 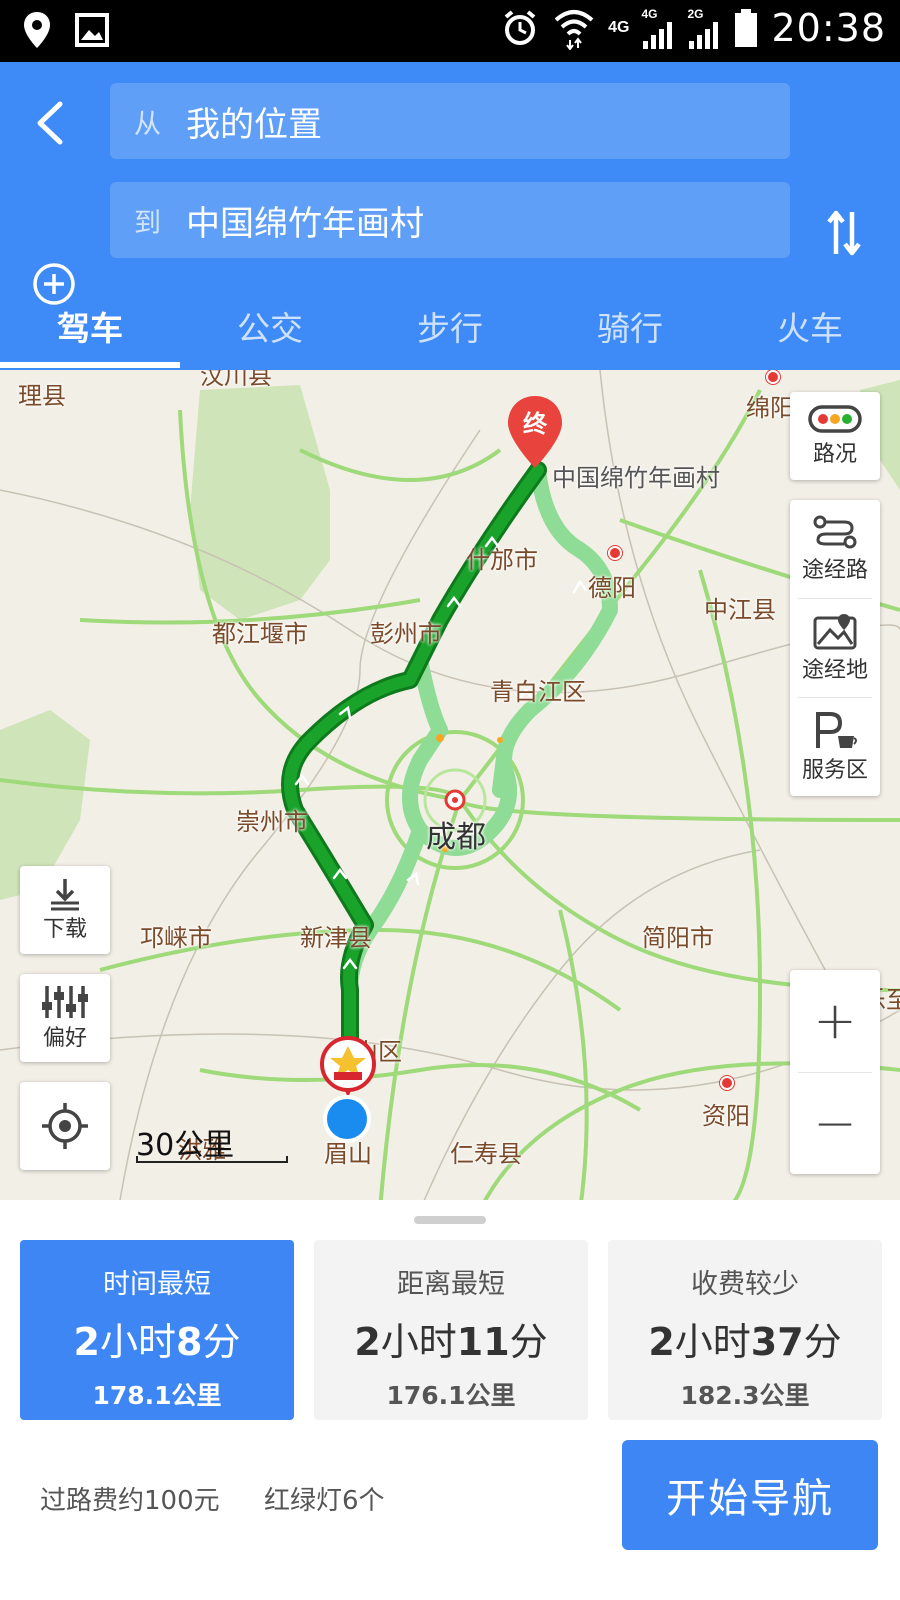 What do you see at coordinates (147, 124) in the screenshot?
I see `origin-prefix: 从` at bounding box center [147, 124].